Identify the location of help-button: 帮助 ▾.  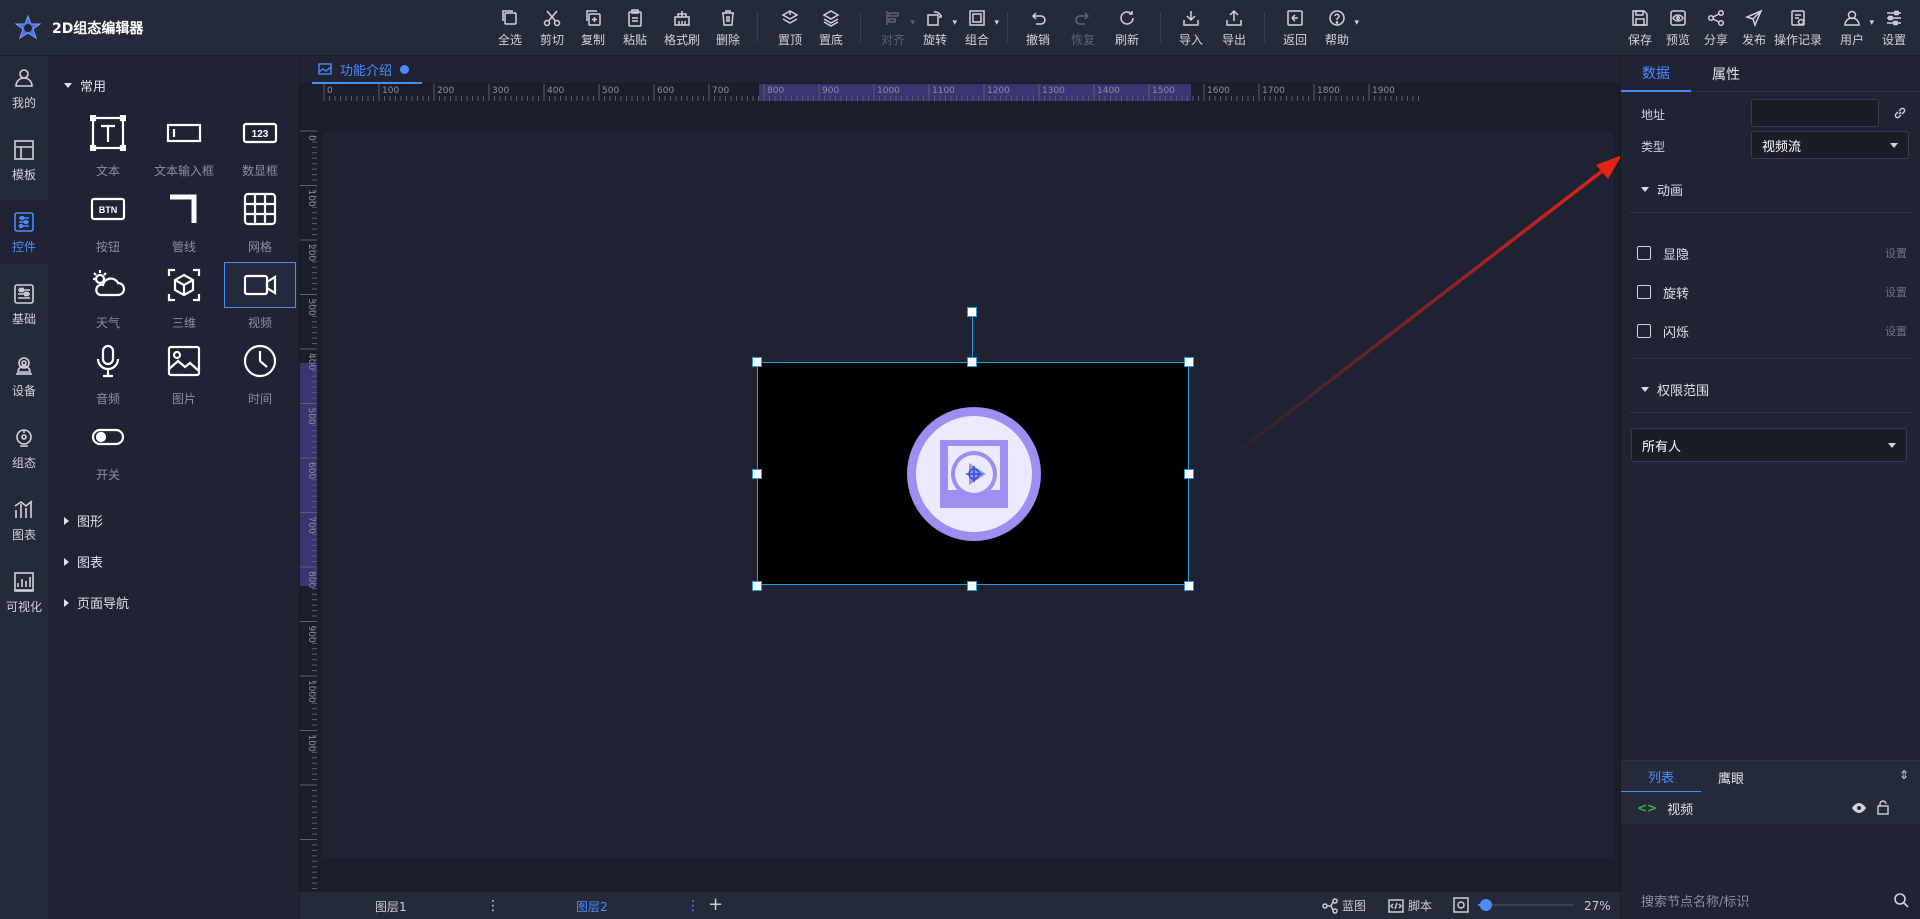
(1338, 28).